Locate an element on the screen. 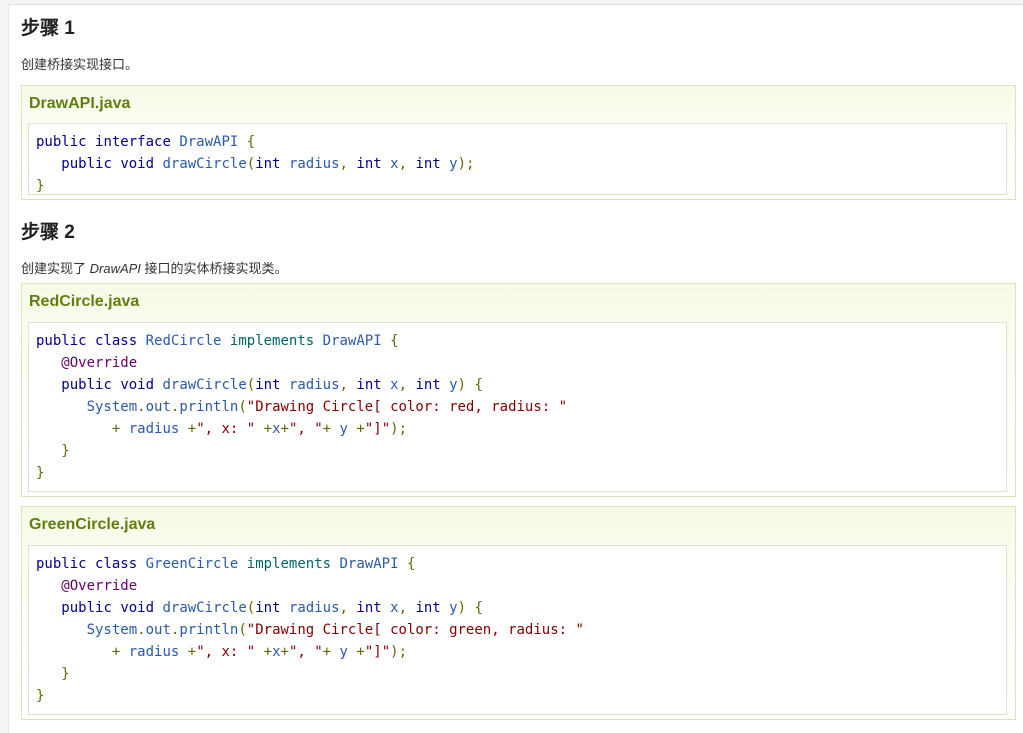 The height and width of the screenshot is (733, 1023). code-token: GreenCircle is located at coordinates (192, 564).